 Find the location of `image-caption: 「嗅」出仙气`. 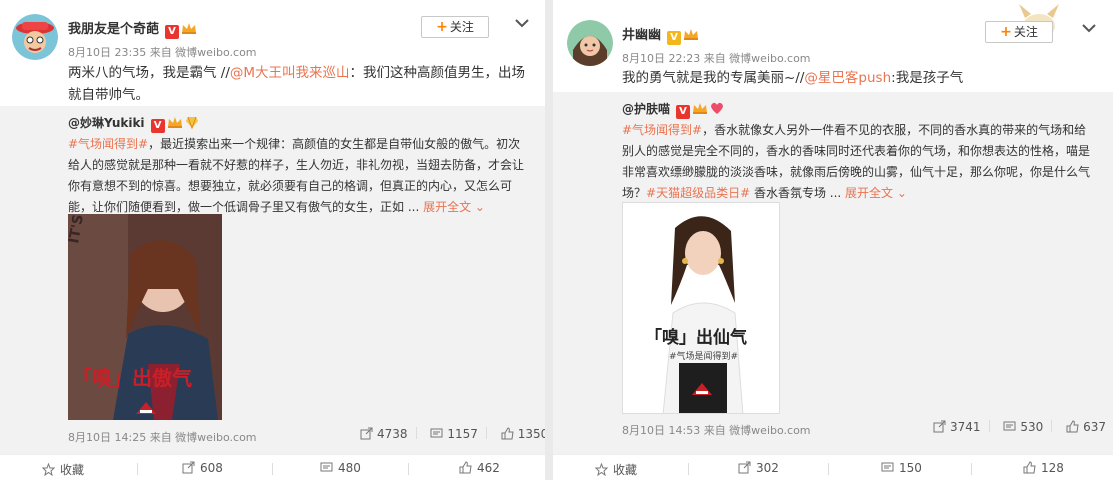

image-caption: 「嗅」出仙气 is located at coordinates (696, 338).